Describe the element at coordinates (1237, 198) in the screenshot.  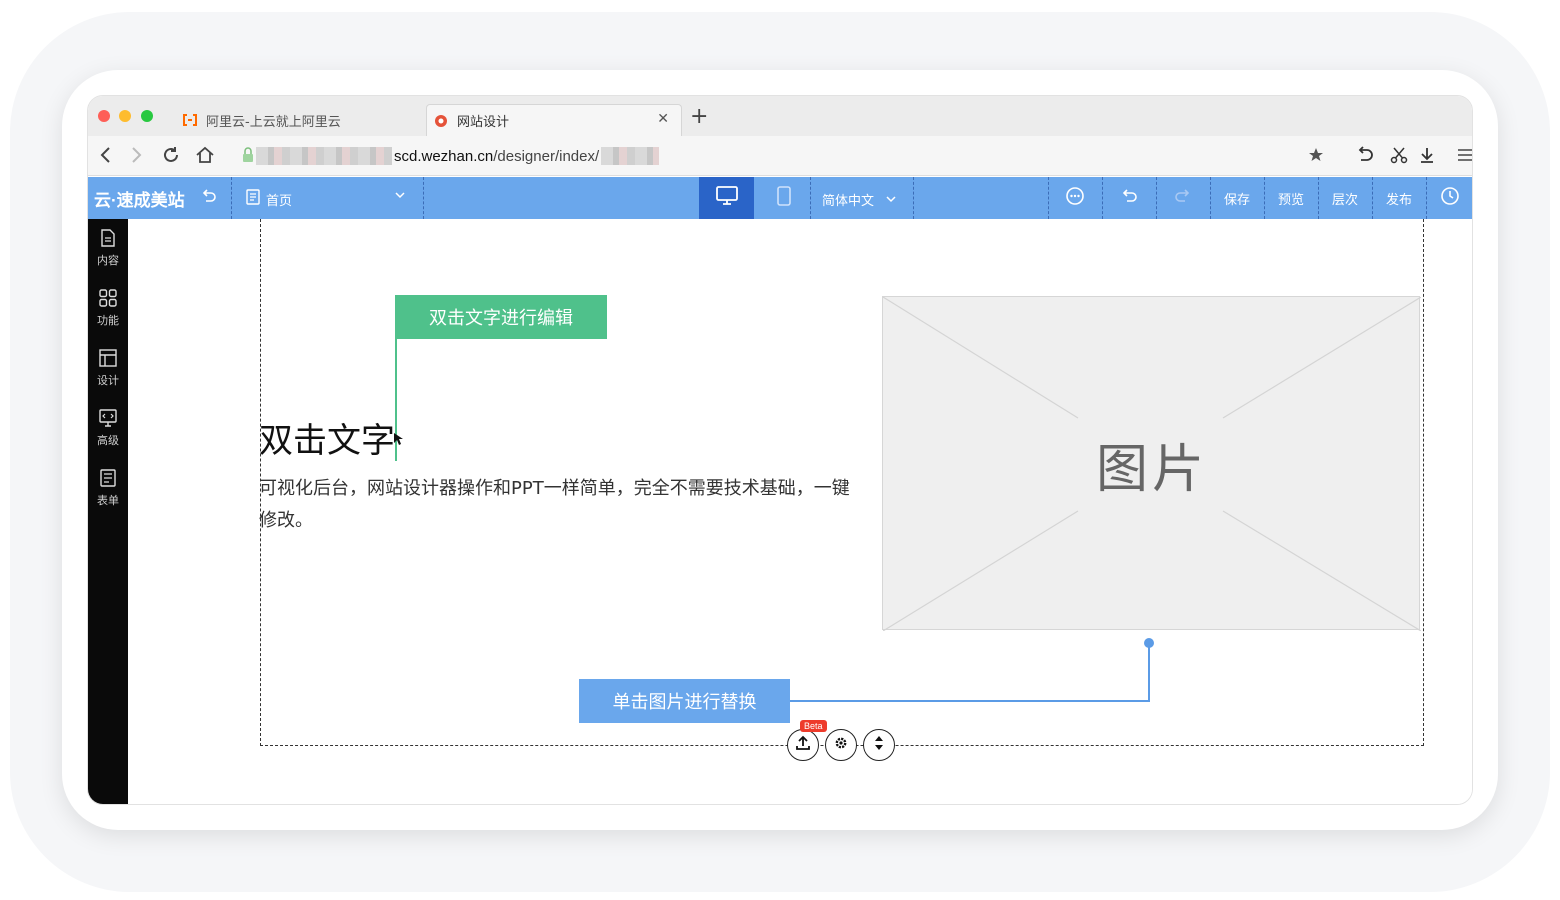
I see `save-button: 保存` at that location.